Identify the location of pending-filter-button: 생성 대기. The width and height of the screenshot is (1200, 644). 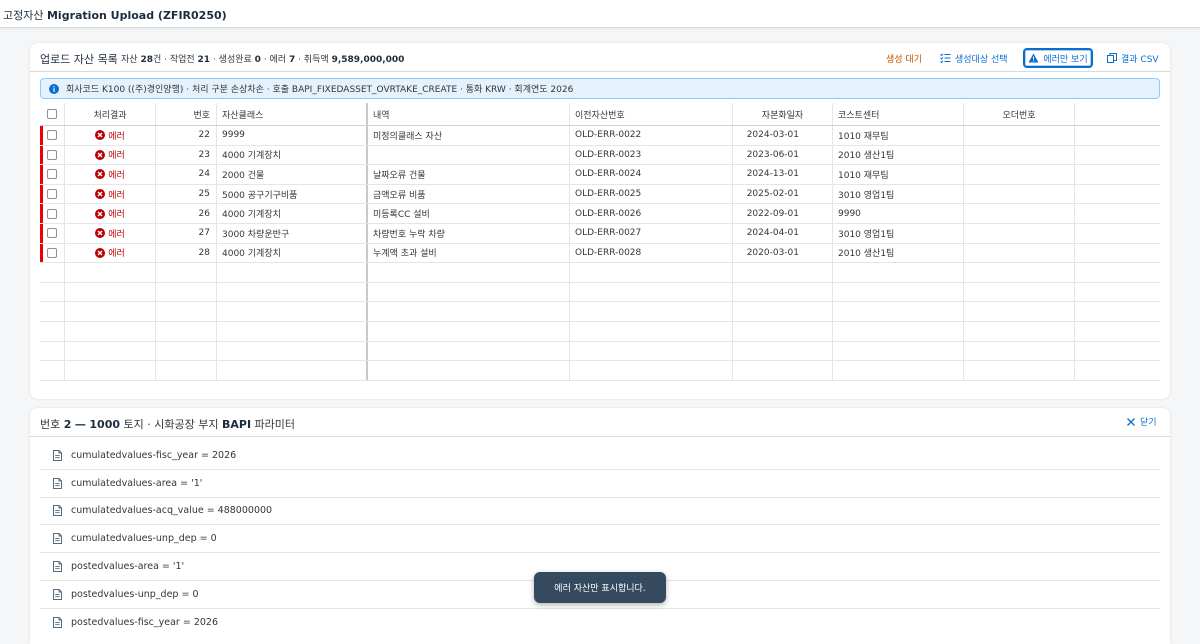
(904, 58).